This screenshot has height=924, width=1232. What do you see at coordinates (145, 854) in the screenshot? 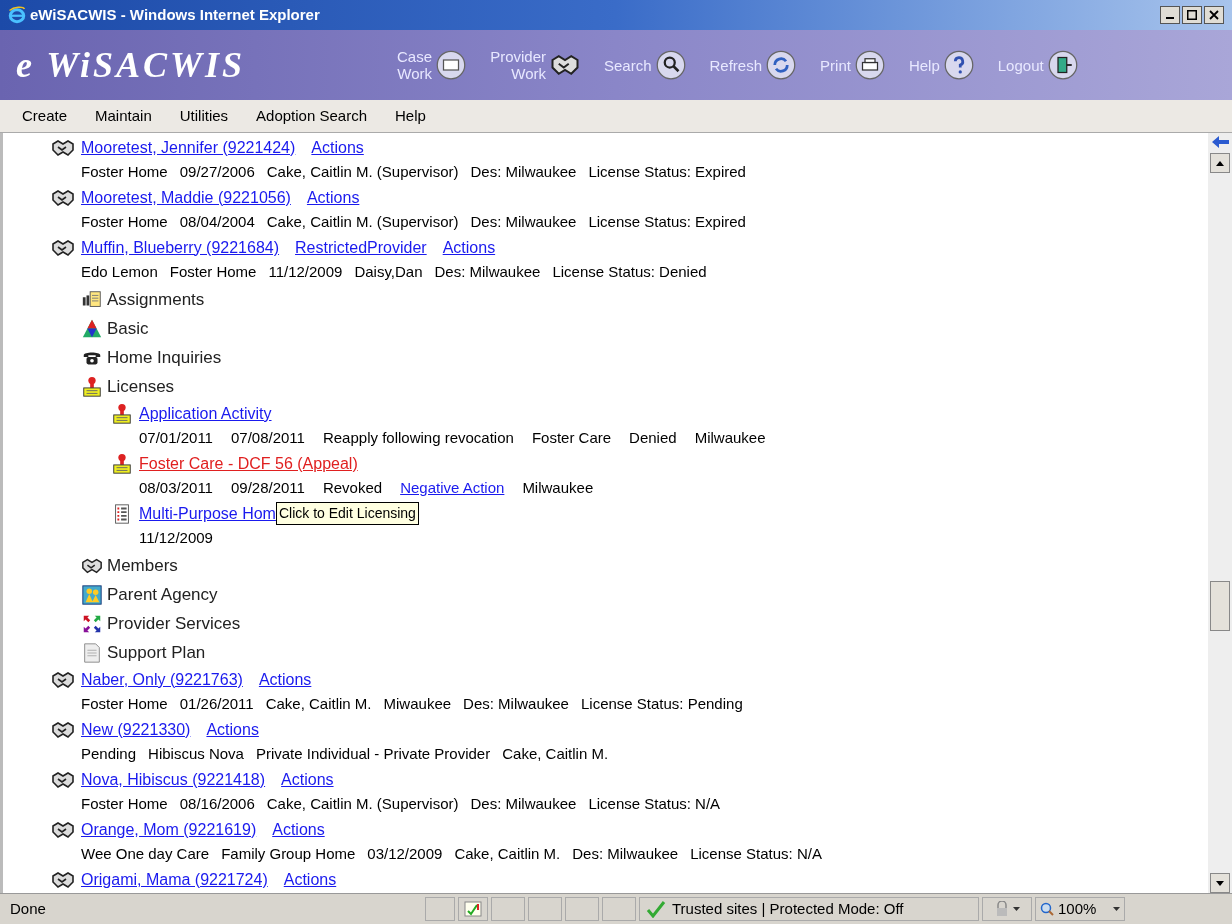
I see `detail-text: Wee One day Care` at bounding box center [145, 854].